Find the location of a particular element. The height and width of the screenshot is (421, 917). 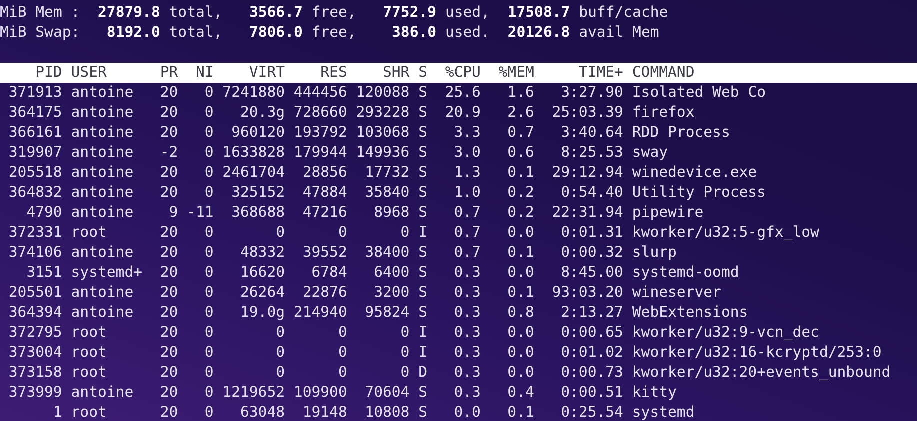

process-pid-cell-text: 366161 is located at coordinates (35, 133).